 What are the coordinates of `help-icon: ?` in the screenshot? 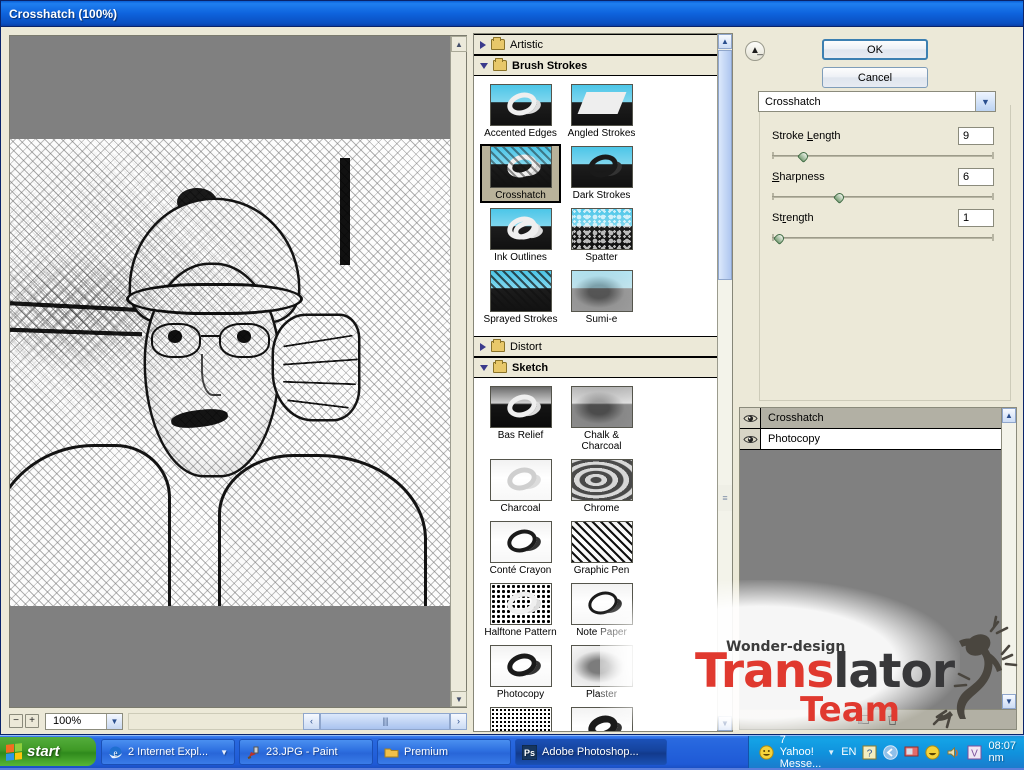 It's located at (869, 752).